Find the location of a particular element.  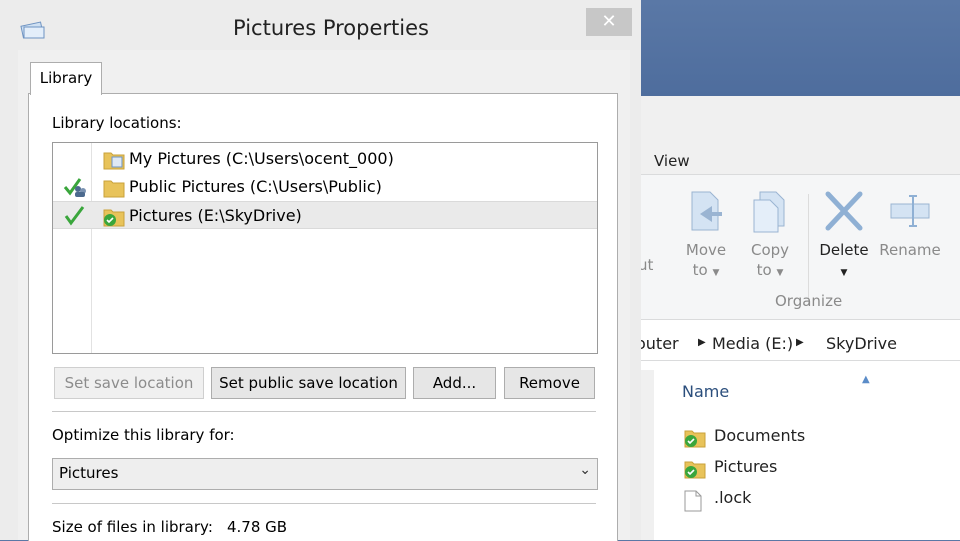

public-save-location-icon is located at coordinates (74, 187).